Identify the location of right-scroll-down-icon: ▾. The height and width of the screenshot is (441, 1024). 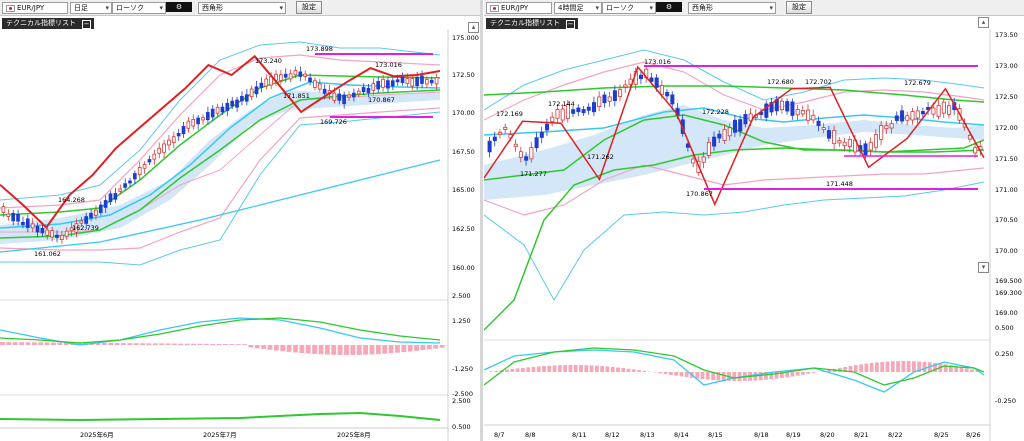
(983, 267).